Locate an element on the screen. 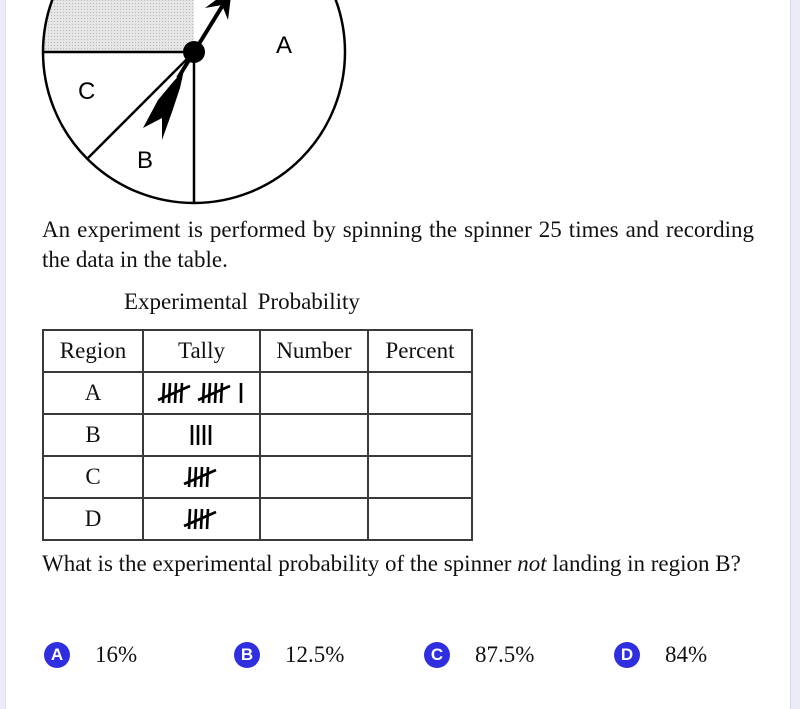 The image size is (800, 709). spinner-pivot is located at coordinates (194, 52).